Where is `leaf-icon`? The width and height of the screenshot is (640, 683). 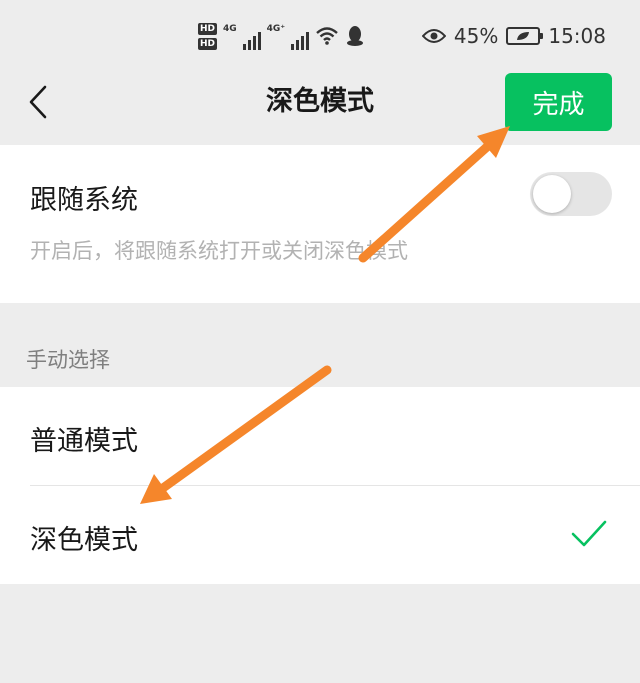
leaf-icon is located at coordinates (523, 36).